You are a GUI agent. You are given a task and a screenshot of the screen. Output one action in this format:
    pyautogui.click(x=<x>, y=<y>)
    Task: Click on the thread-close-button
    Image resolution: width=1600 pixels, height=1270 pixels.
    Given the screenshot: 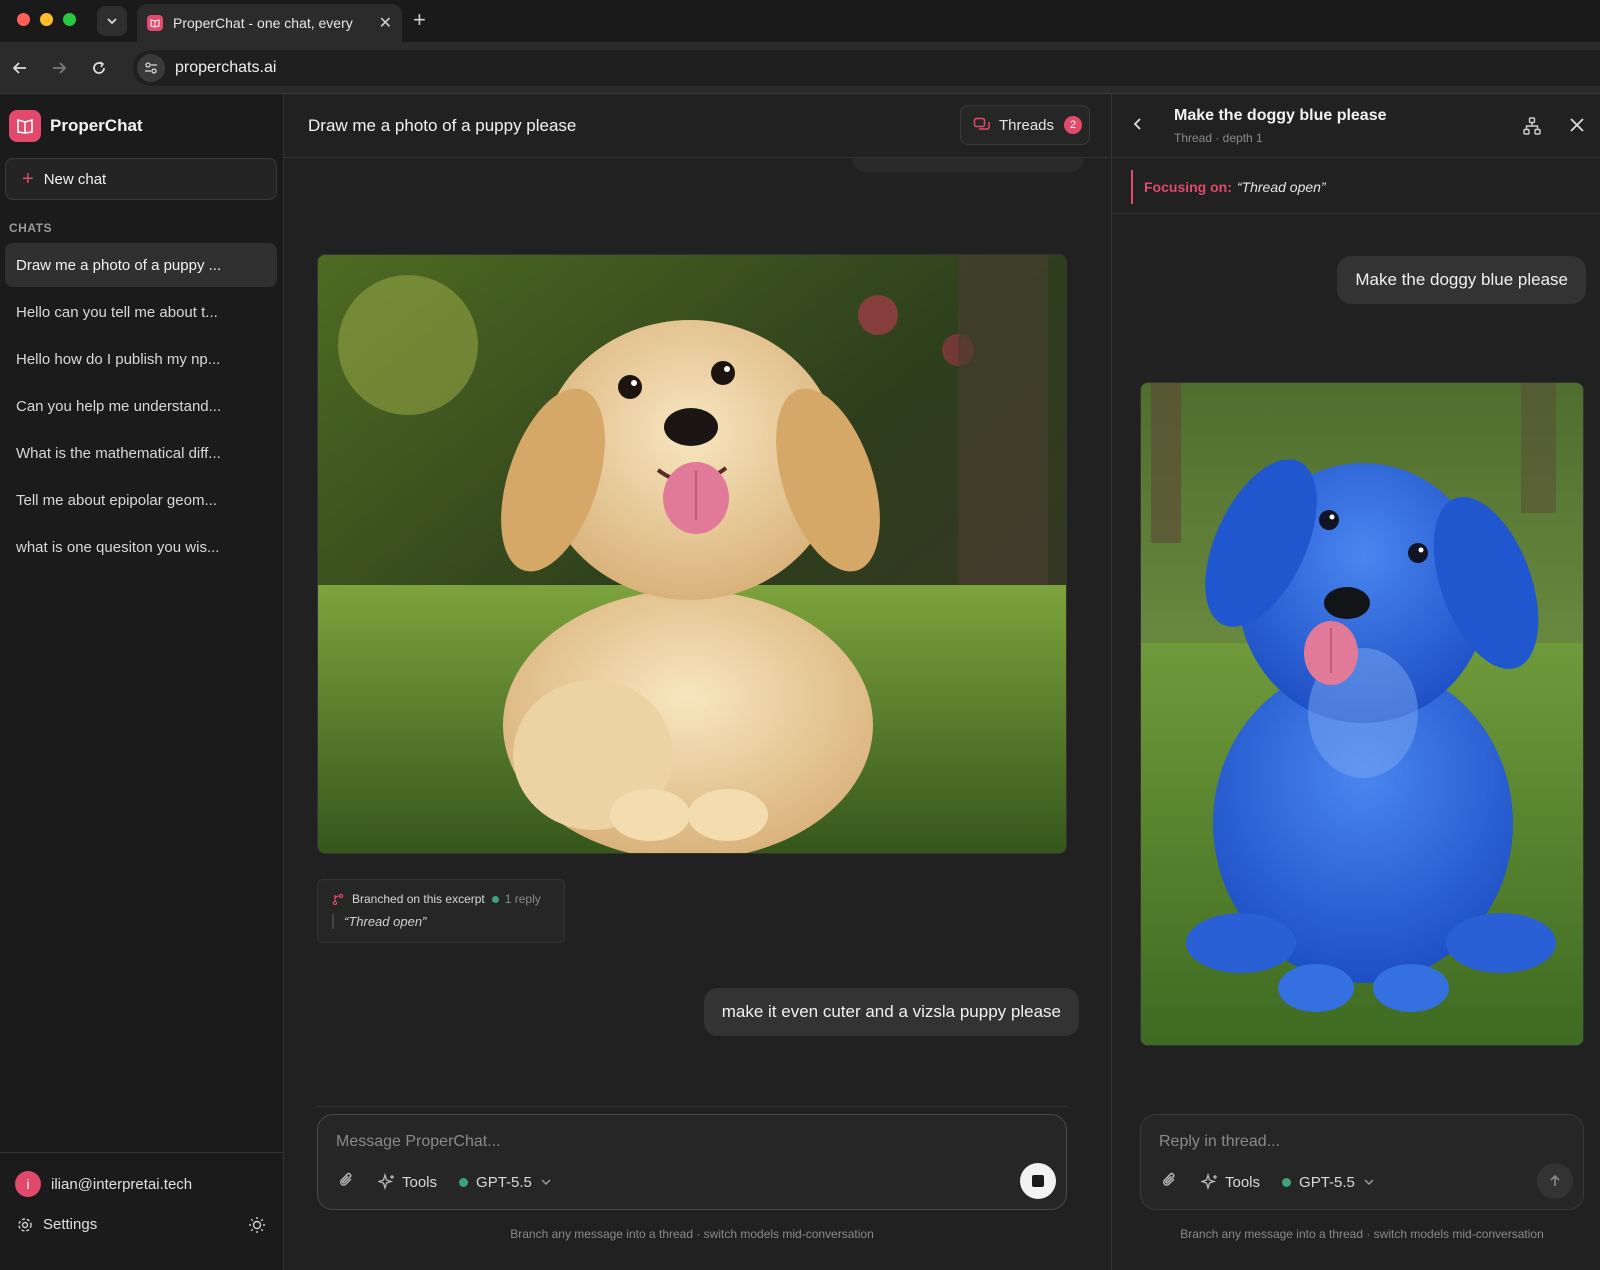 What is the action you would take?
    pyautogui.click(x=1577, y=127)
    